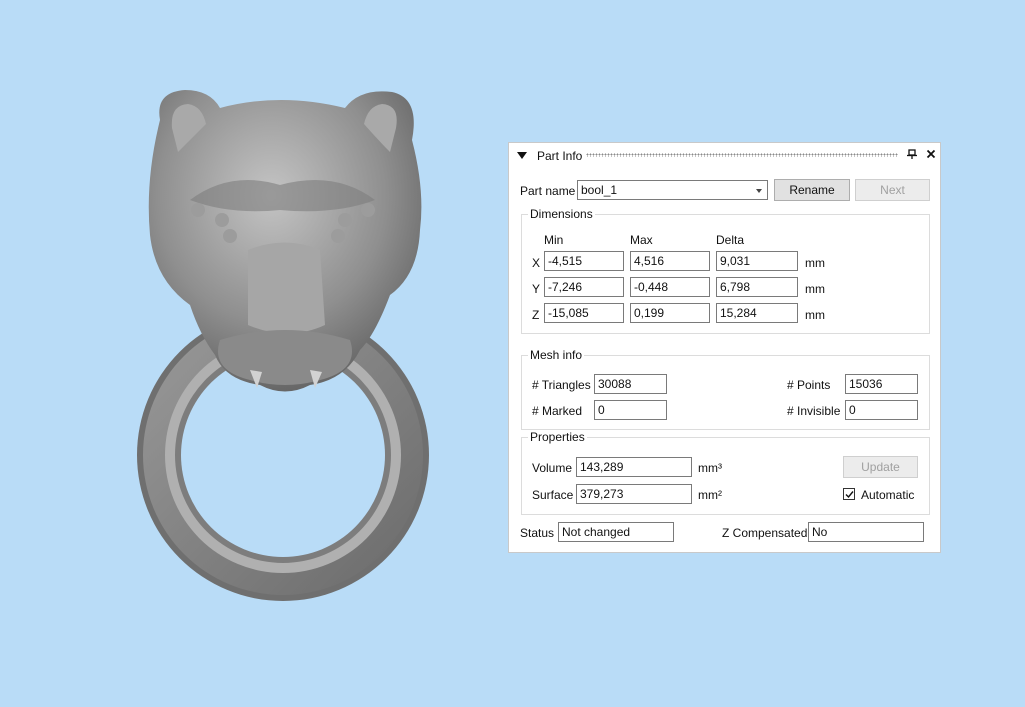 The height and width of the screenshot is (707, 1025). I want to click on points-field: 15036, so click(881, 384).